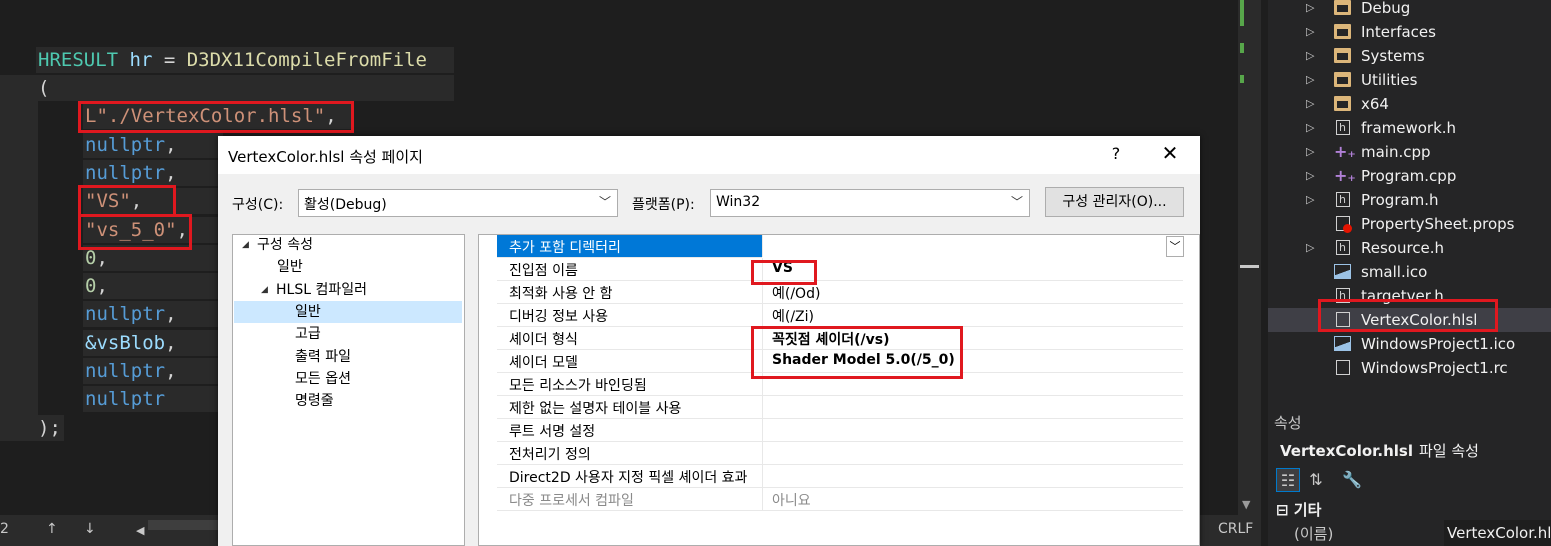  What do you see at coordinates (595, 409) in the screenshot?
I see `property-name: 제한 없는 설명자 테이블 사용` at bounding box center [595, 409].